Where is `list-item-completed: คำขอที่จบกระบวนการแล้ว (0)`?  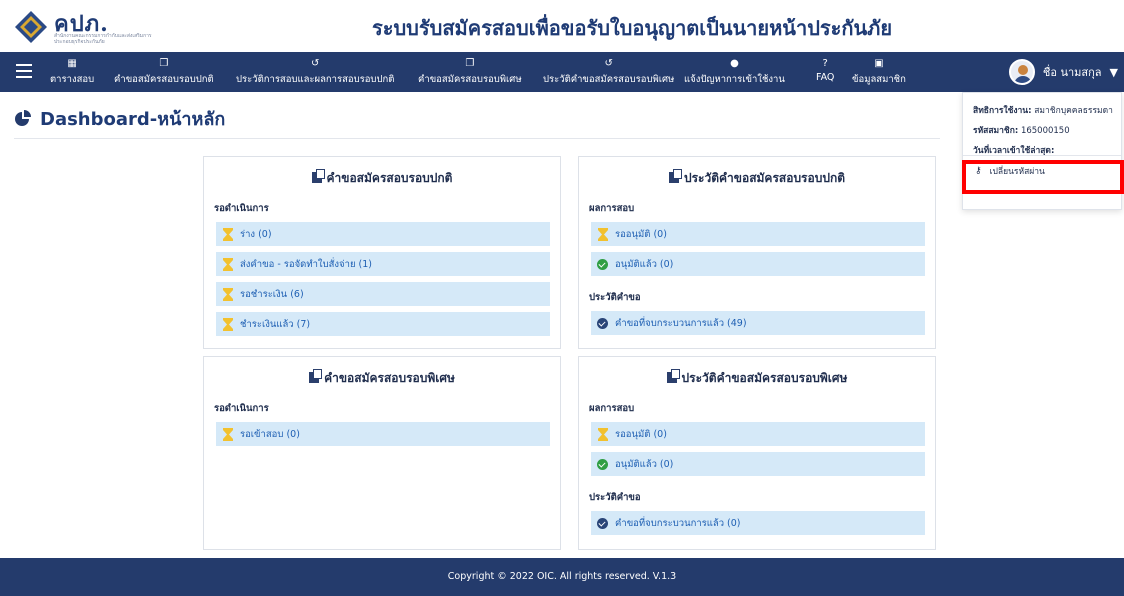 list-item-completed: คำขอที่จบกระบวนการแล้ว (0) is located at coordinates (758, 523).